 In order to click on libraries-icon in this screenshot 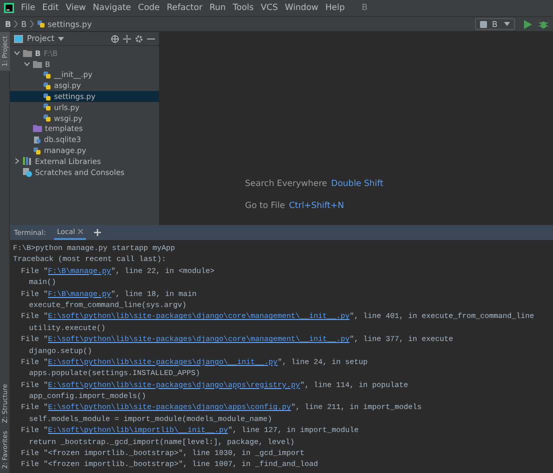, I will do `click(27, 161)`.